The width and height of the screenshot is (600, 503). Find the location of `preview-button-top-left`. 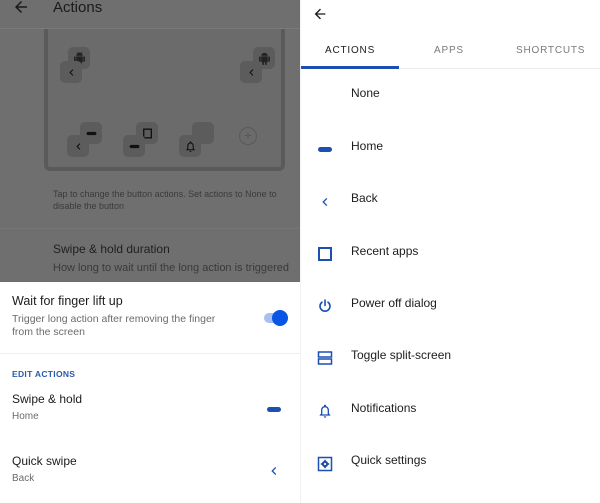

preview-button-top-left is located at coordinates (71, 72).